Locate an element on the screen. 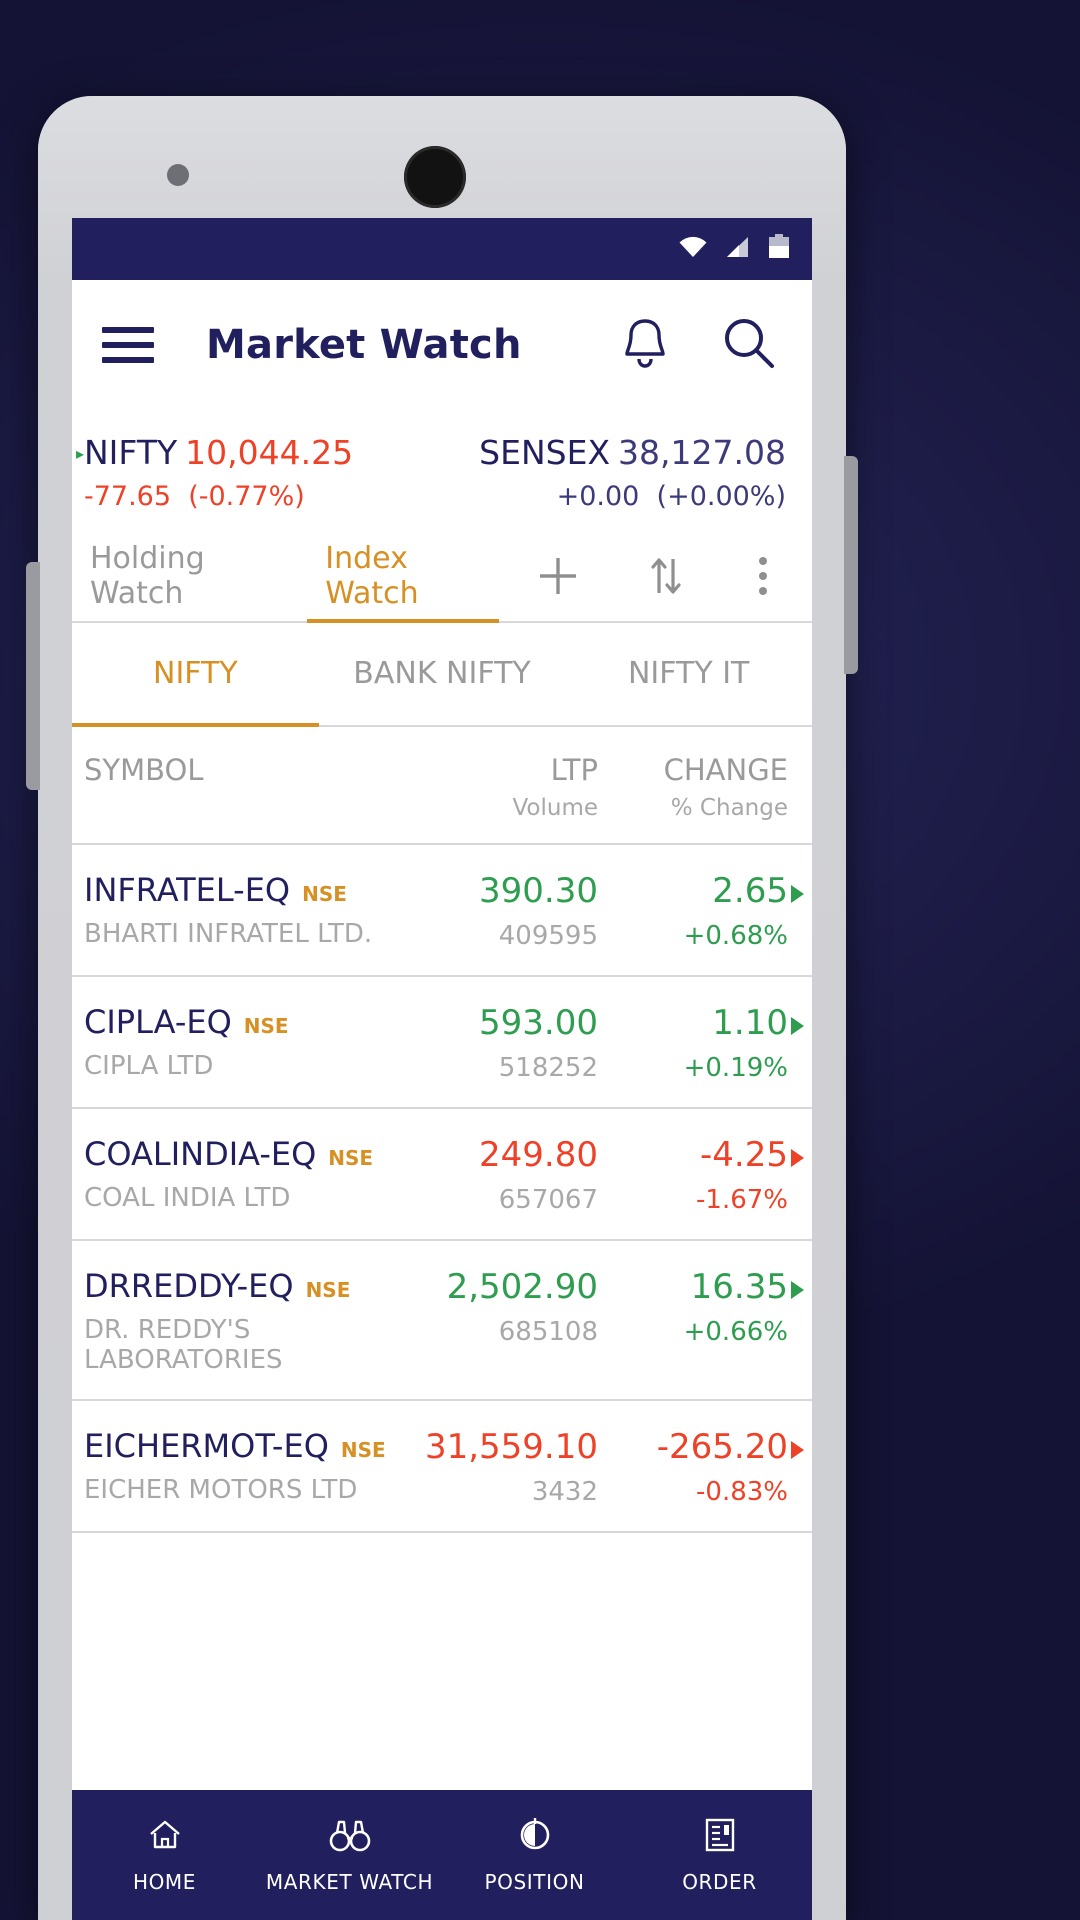 This screenshot has width=1080, height=1920. index-tab-nifty-it: NIFTY IT is located at coordinates (688, 674).